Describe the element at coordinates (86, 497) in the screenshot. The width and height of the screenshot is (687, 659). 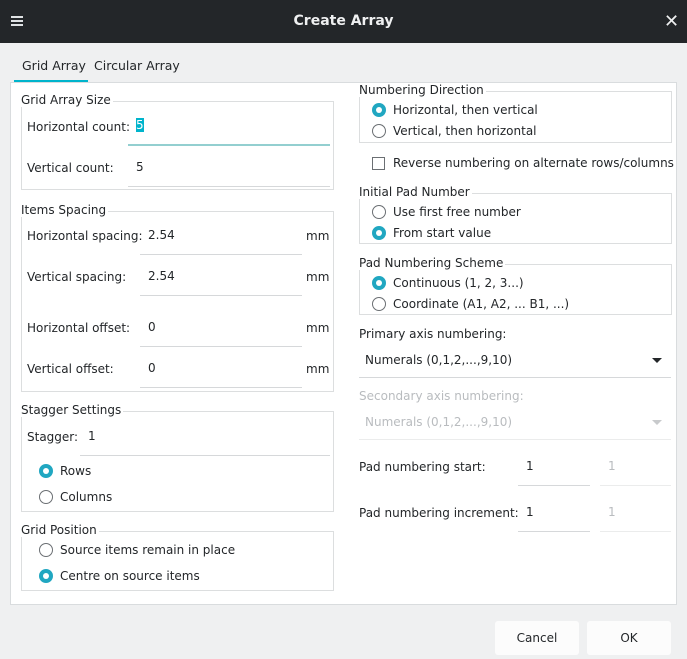
I see `columns-label: Columns` at that location.